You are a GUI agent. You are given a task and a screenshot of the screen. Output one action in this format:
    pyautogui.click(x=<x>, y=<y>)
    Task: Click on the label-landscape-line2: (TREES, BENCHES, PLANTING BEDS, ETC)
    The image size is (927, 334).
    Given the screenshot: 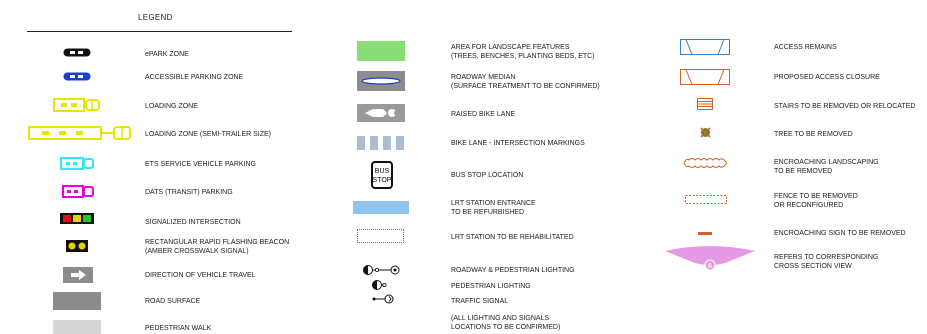 What is the action you would take?
    pyautogui.click(x=523, y=56)
    